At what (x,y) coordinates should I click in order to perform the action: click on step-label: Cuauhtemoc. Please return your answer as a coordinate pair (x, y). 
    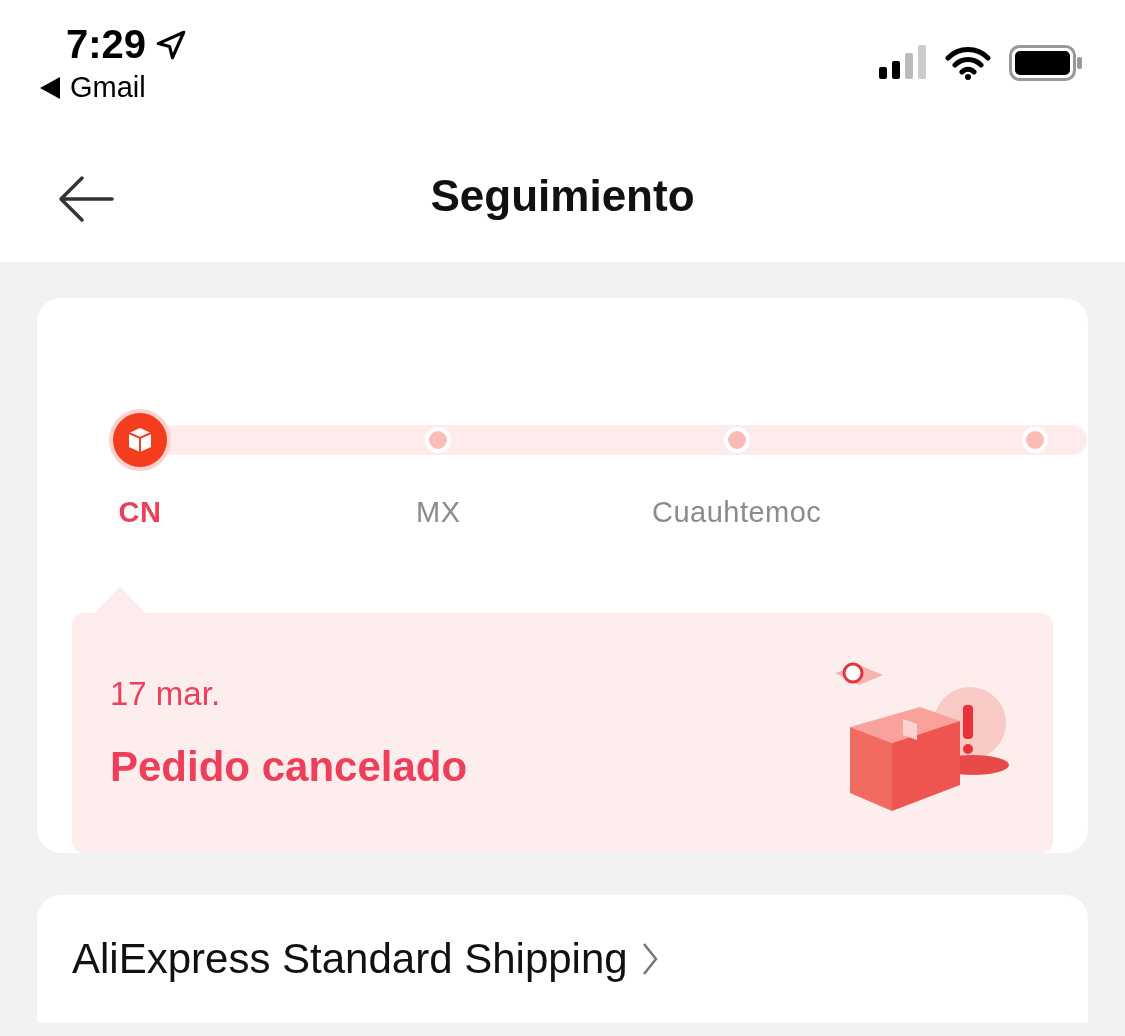
    Looking at the image, I should click on (736, 512).